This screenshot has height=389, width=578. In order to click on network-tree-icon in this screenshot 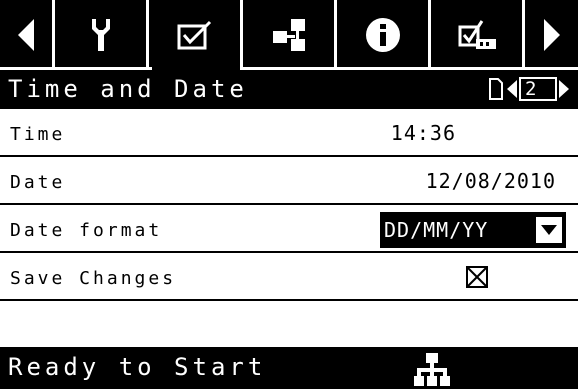, I will do `click(432, 369)`.